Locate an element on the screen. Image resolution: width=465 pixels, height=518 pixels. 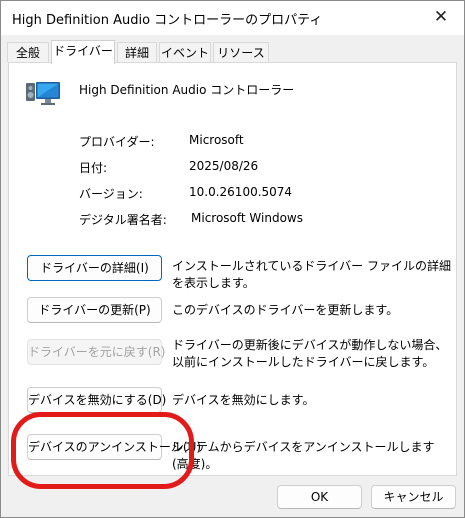
ok-button: OK is located at coordinates (319, 497).